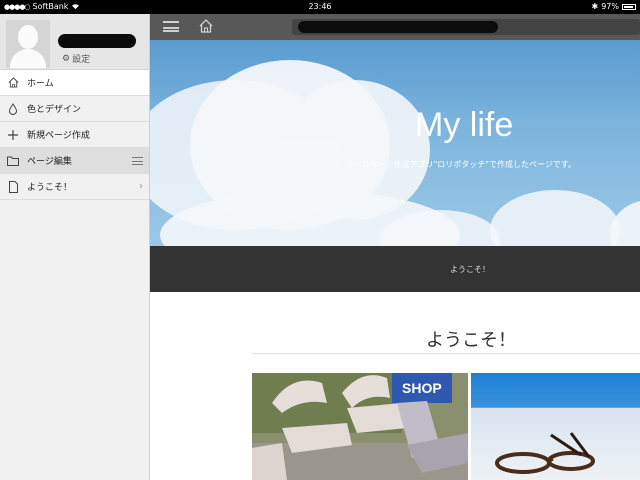 The height and width of the screenshot is (480, 640). What do you see at coordinates (50, 188) in the screenshot?
I see `sidebar-item-label: ようこそ！` at bounding box center [50, 188].